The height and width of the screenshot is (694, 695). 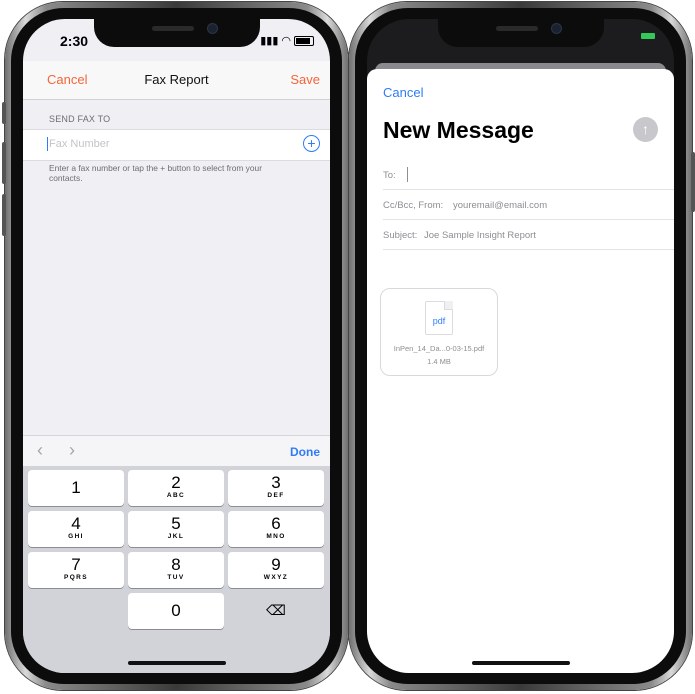 I want to click on key-8: 8 TUV, so click(x=176, y=570).